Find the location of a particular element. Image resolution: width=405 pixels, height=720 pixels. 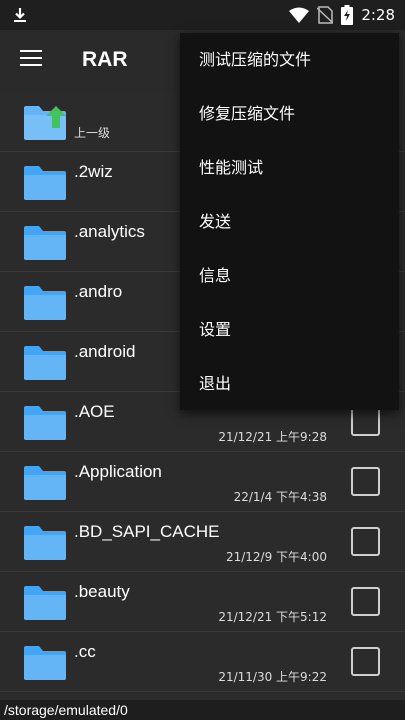

menu-item-settings: 设置 is located at coordinates (289, 330).